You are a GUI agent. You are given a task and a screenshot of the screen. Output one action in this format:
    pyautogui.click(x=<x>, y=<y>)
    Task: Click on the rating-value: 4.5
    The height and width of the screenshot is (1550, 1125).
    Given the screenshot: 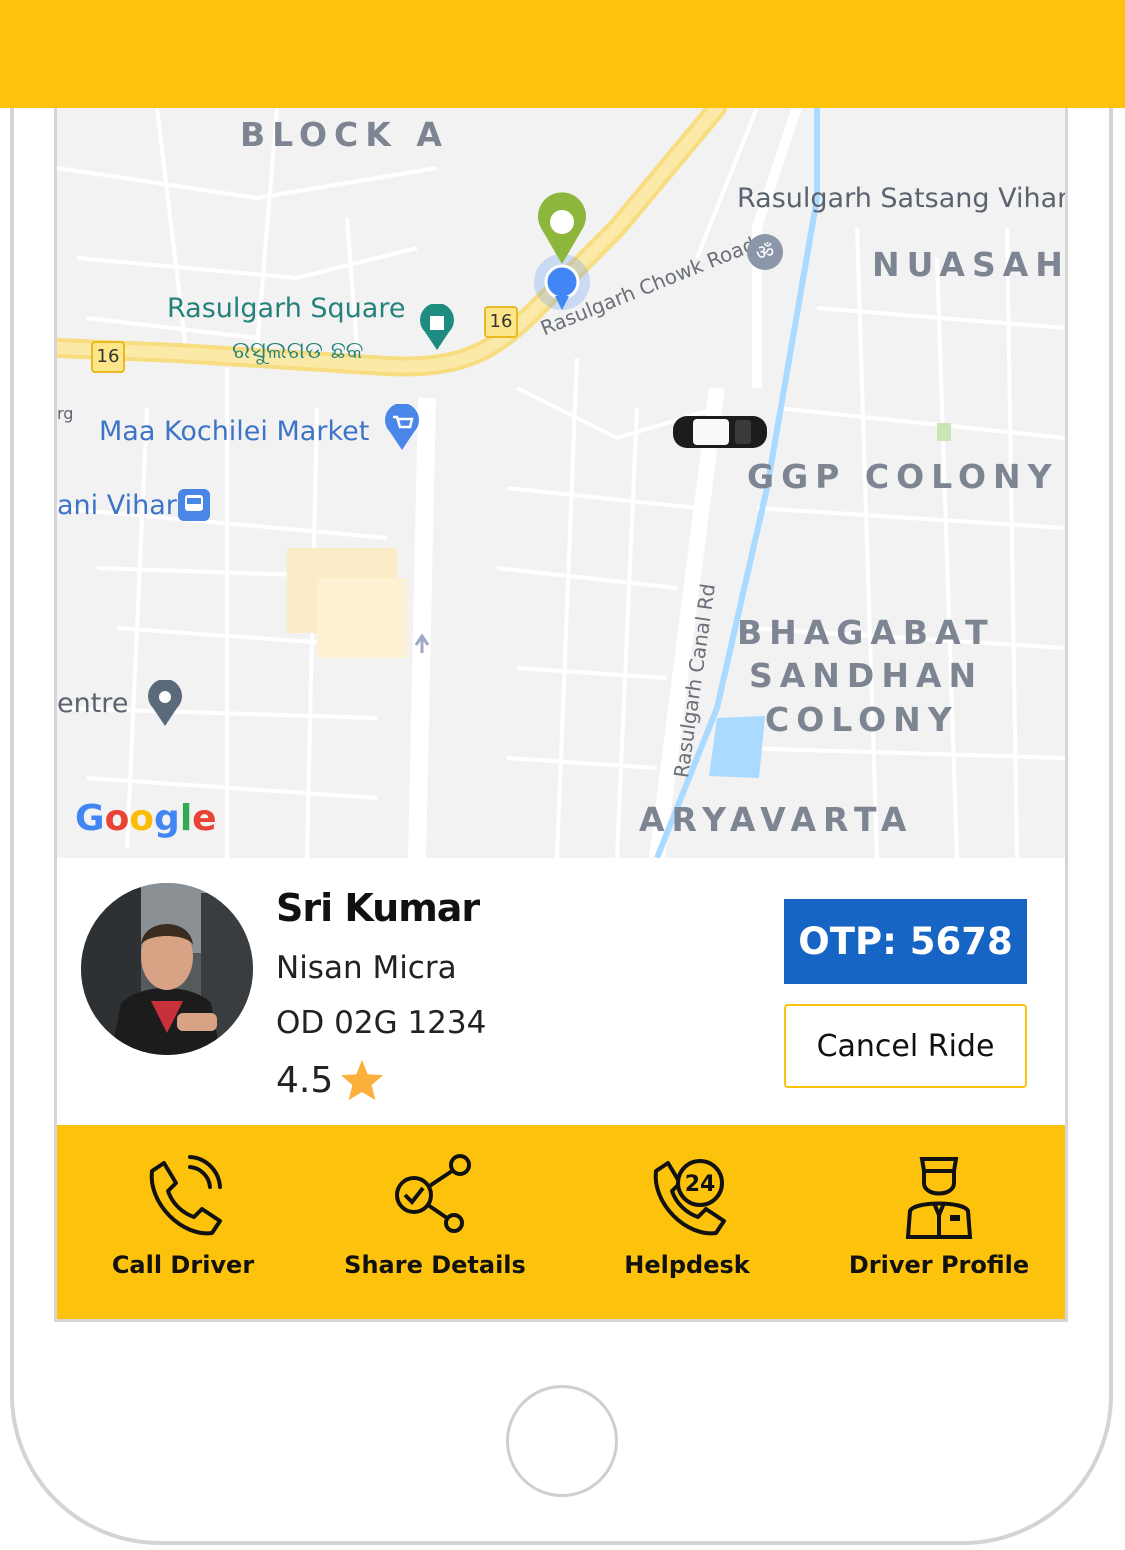 What is the action you would take?
    pyautogui.click(x=305, y=1080)
    